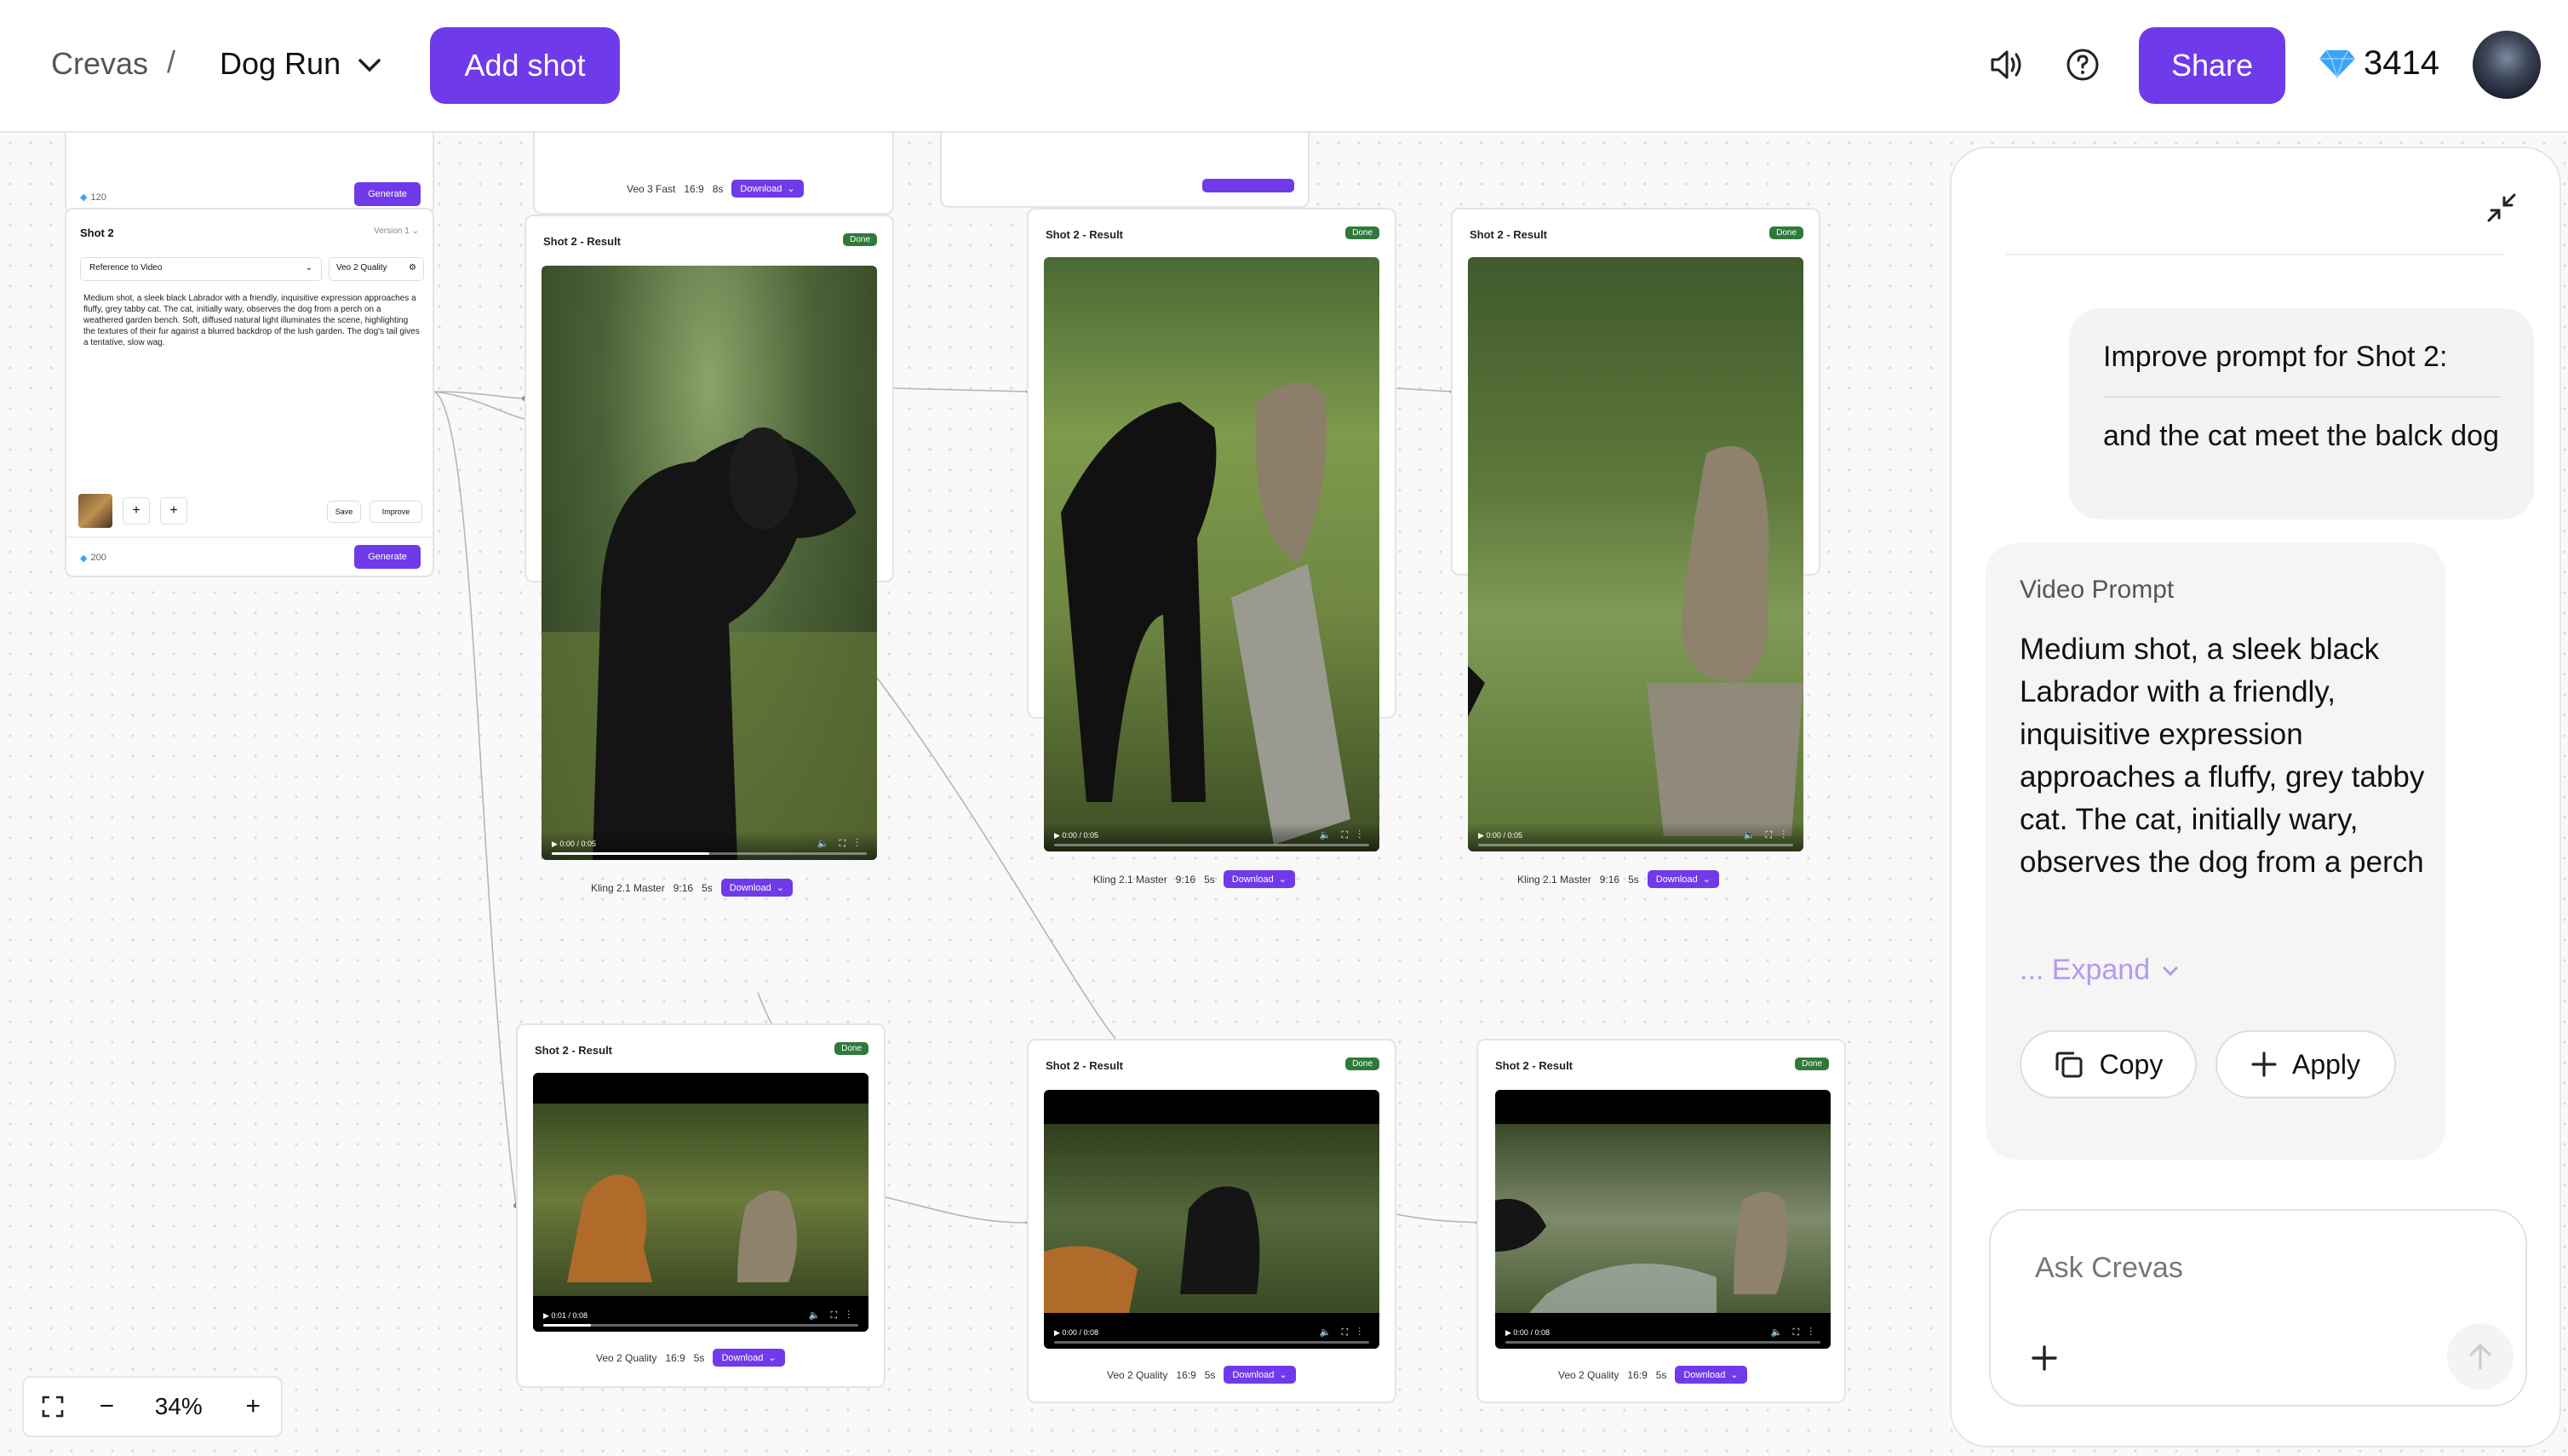 The image size is (2568, 1456). What do you see at coordinates (2006, 65) in the screenshot?
I see `sound-button` at bounding box center [2006, 65].